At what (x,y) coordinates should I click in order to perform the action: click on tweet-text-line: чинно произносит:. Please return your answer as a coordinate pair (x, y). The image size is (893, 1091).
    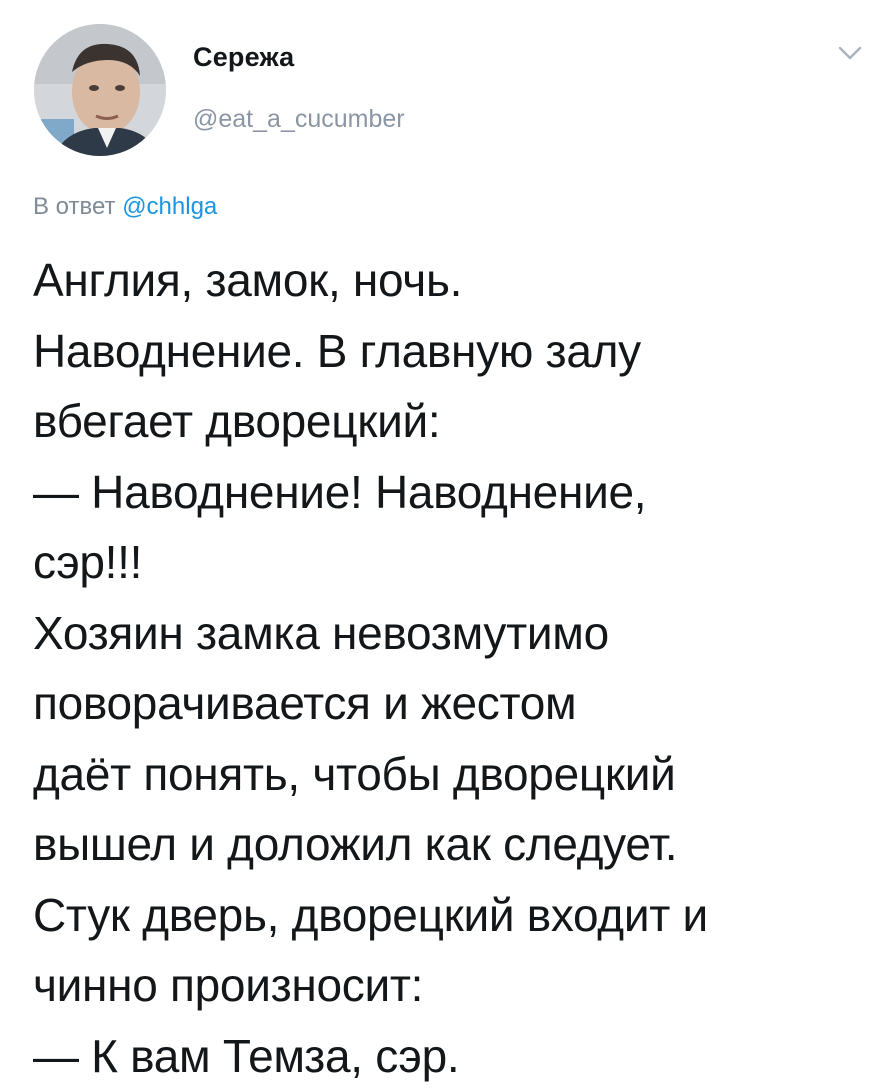
    Looking at the image, I should click on (458, 985).